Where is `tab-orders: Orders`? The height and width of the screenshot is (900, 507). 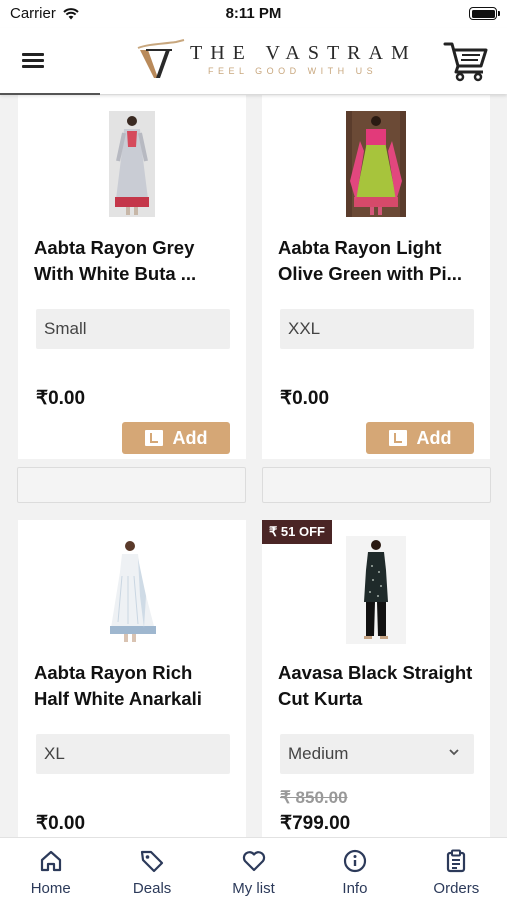
tab-orders: Orders is located at coordinates (456, 869).